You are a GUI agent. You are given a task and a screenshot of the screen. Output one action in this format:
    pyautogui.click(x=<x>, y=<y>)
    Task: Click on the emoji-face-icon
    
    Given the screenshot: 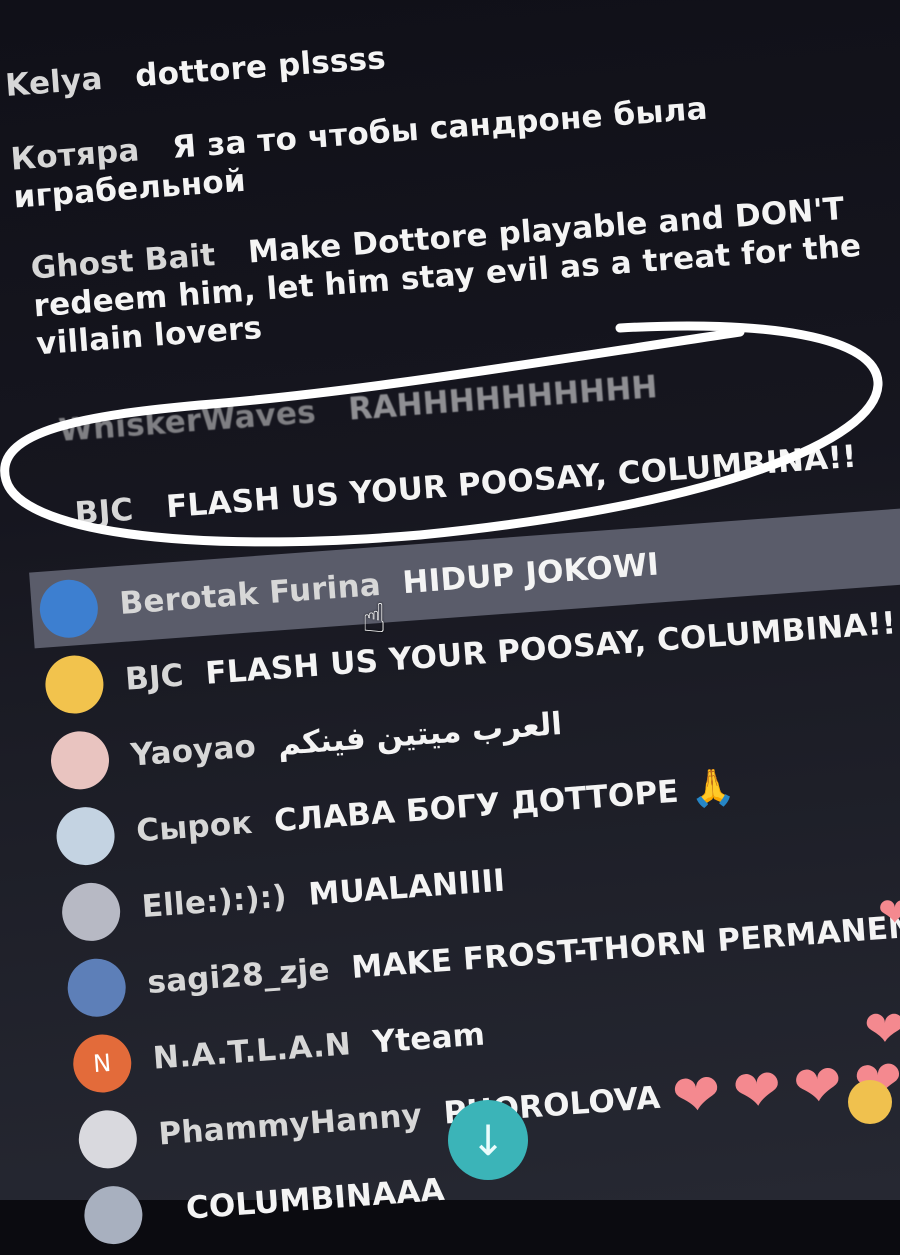 What is the action you would take?
    pyautogui.click(x=870, y=1102)
    